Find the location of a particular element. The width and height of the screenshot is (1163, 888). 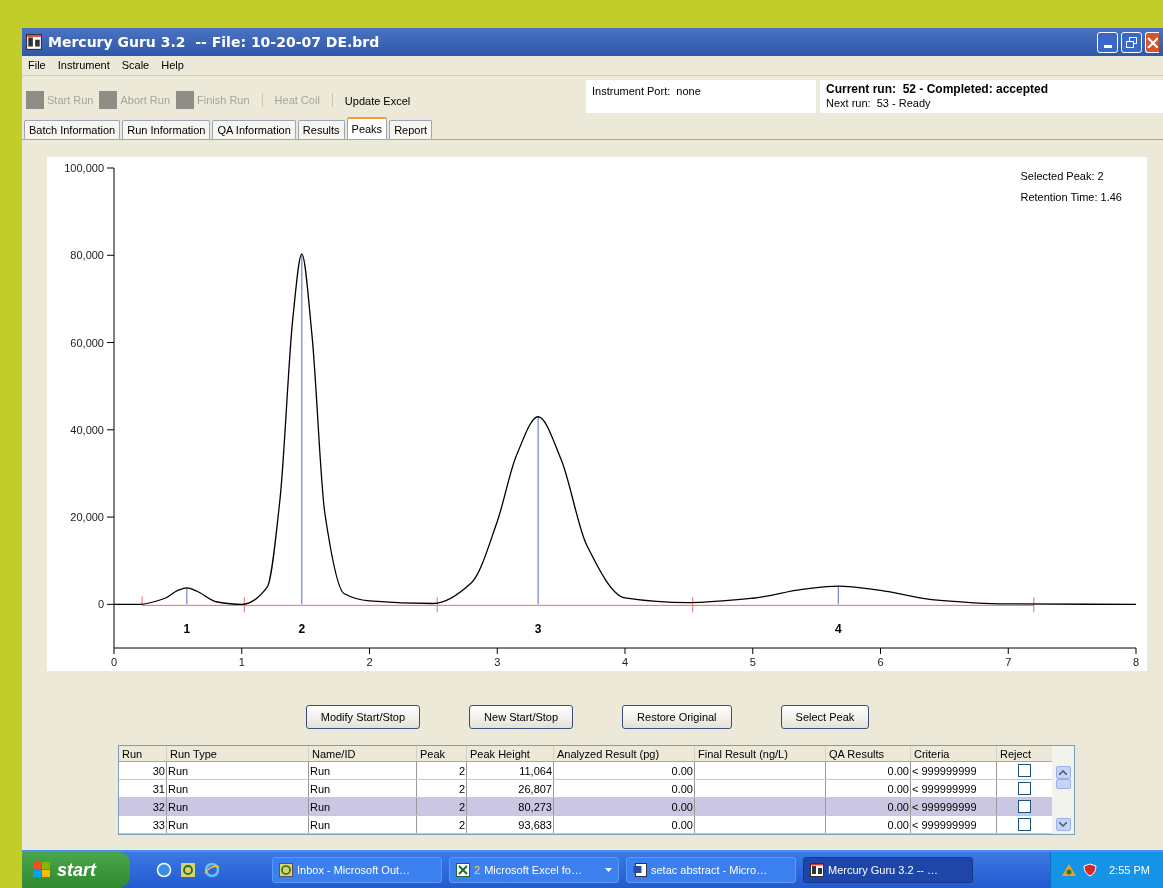

browser-icon is located at coordinates (164, 870).